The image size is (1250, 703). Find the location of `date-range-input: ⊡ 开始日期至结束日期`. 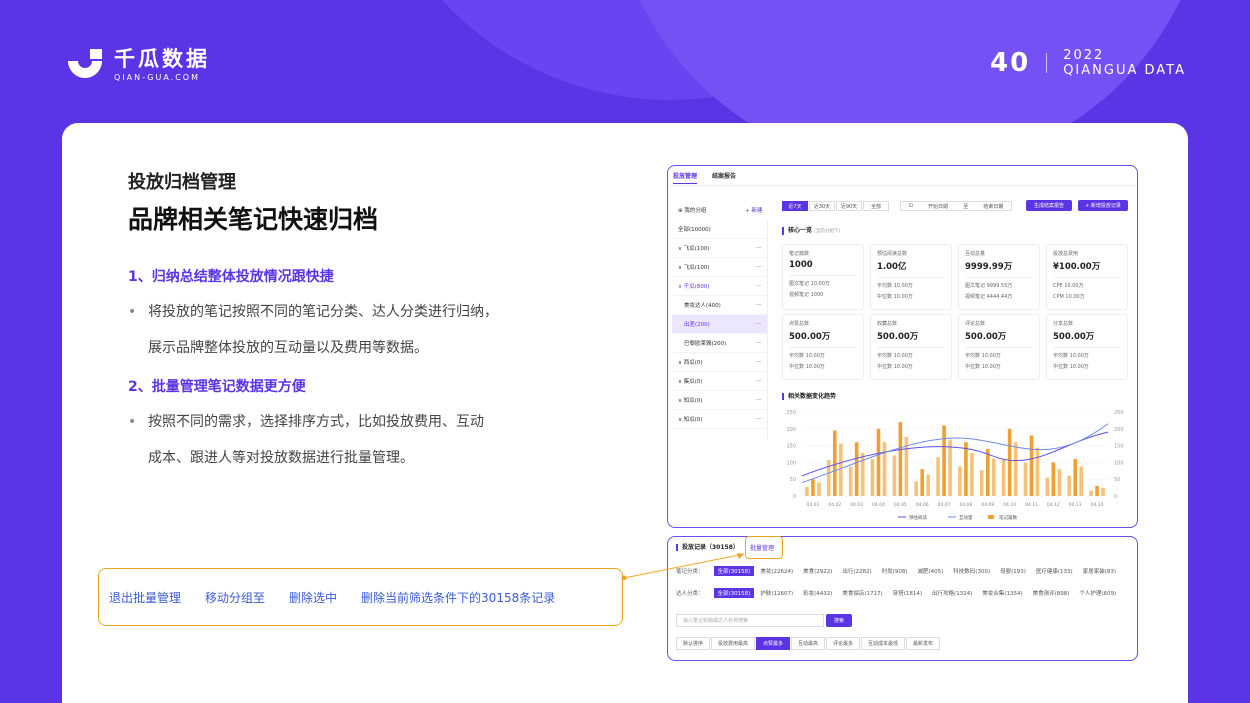

date-range-input: ⊡ 开始日期至结束日期 is located at coordinates (956, 206).